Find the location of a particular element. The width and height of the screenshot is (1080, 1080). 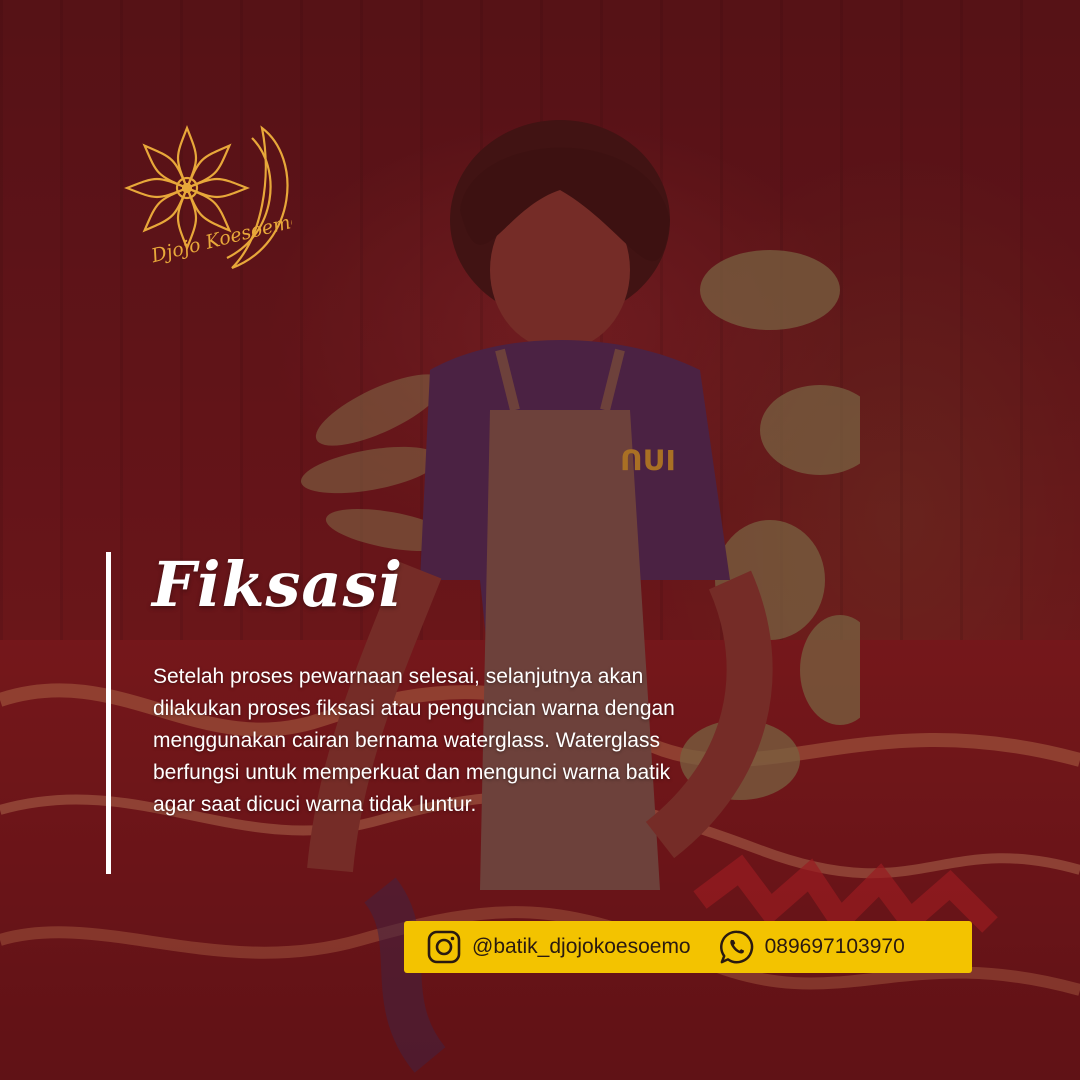

contact-bar: @batik_djojokoesoemo 089697103970 is located at coordinates (688, 947).